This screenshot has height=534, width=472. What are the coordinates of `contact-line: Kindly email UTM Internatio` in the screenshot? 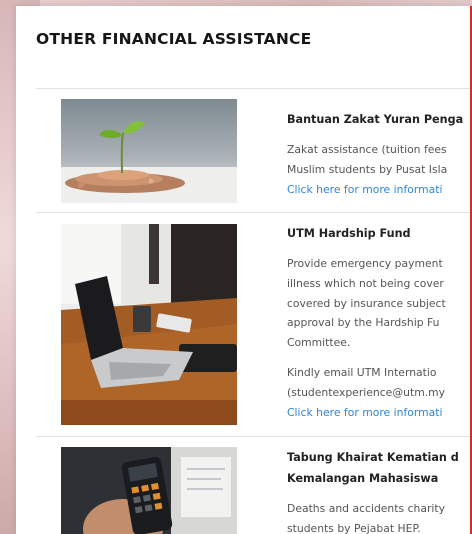 It's located at (362, 372).